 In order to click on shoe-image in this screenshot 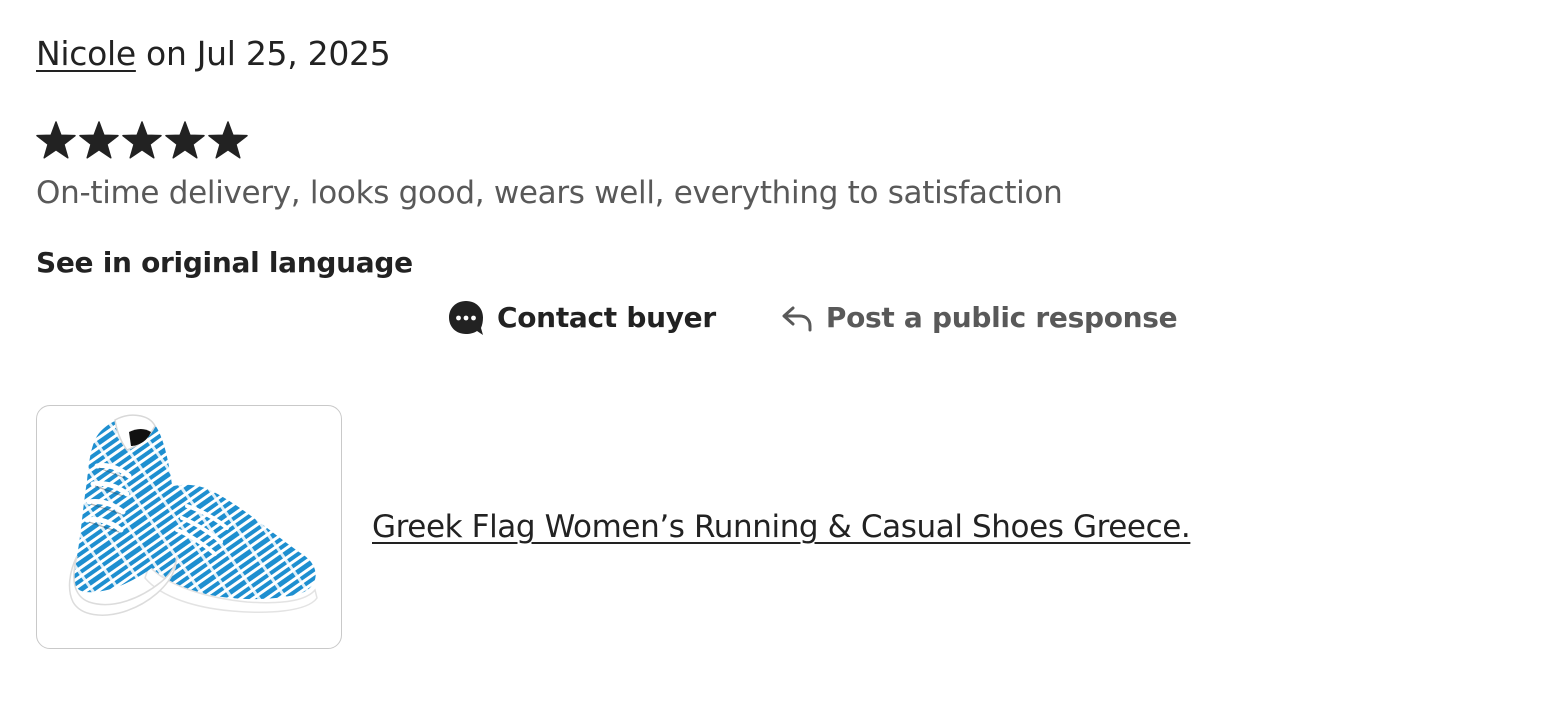, I will do `click(193, 515)`.